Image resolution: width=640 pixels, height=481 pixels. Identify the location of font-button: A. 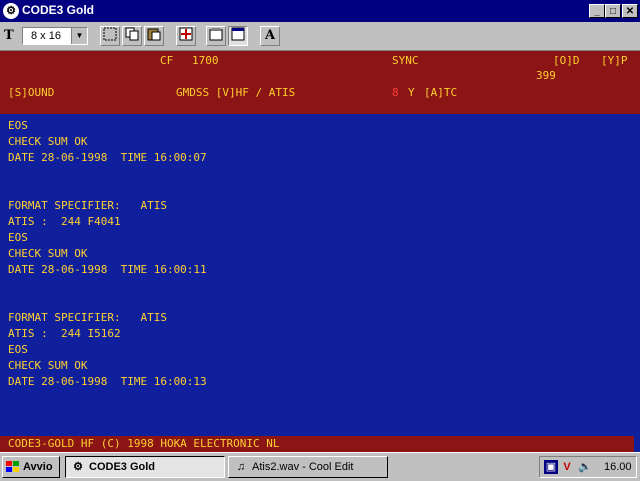
(270, 36).